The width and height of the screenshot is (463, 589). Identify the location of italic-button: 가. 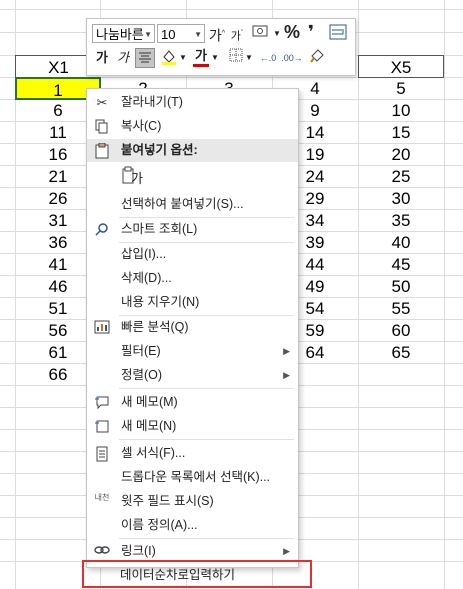
(123, 58).